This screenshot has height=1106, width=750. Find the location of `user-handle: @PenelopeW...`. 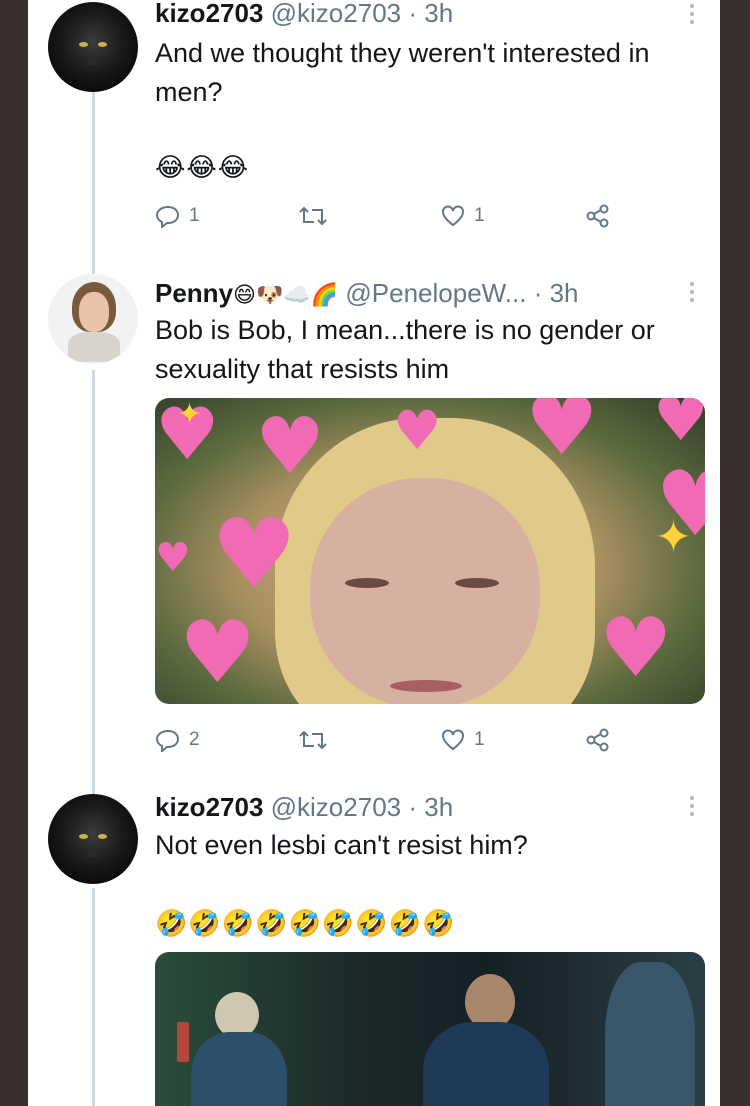

user-handle: @PenelopeW... is located at coordinates (435, 293).